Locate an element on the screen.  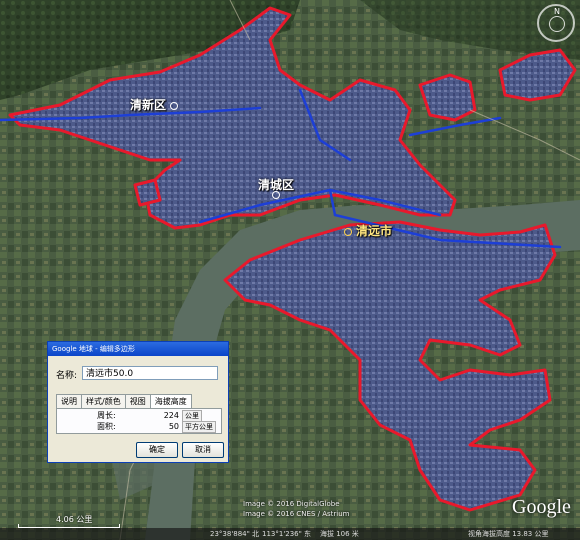
tab-style-color: 样式/颜色 is located at coordinates (103, 401).